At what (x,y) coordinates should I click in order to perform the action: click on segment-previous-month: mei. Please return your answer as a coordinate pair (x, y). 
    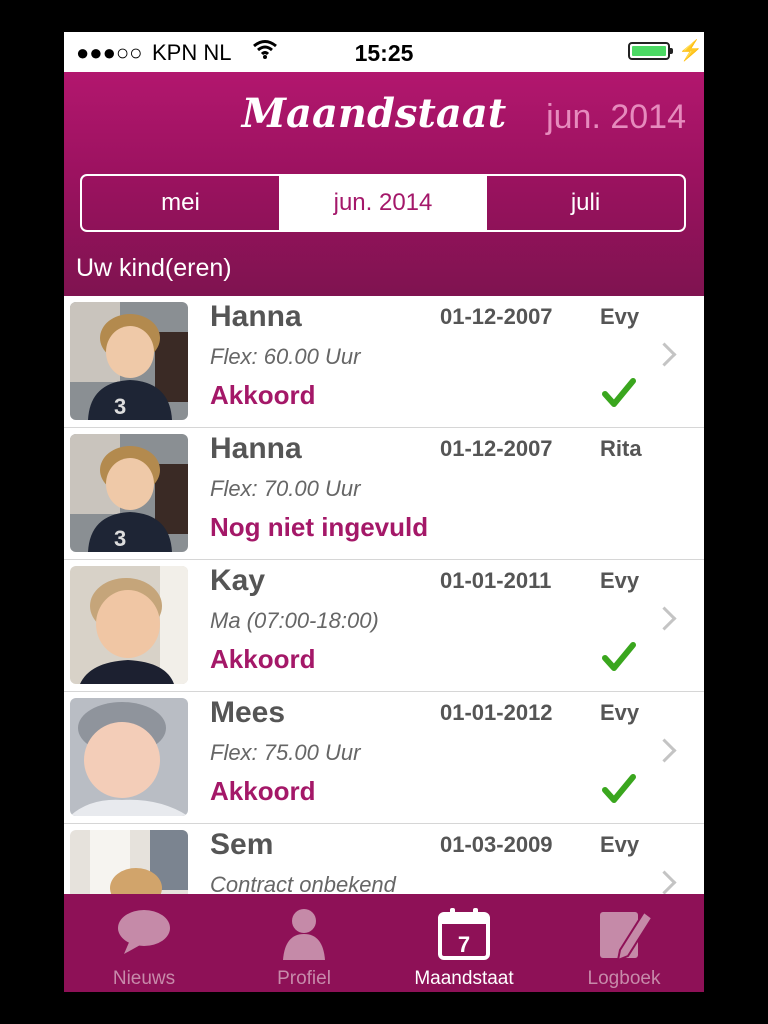
    Looking at the image, I should click on (181, 203).